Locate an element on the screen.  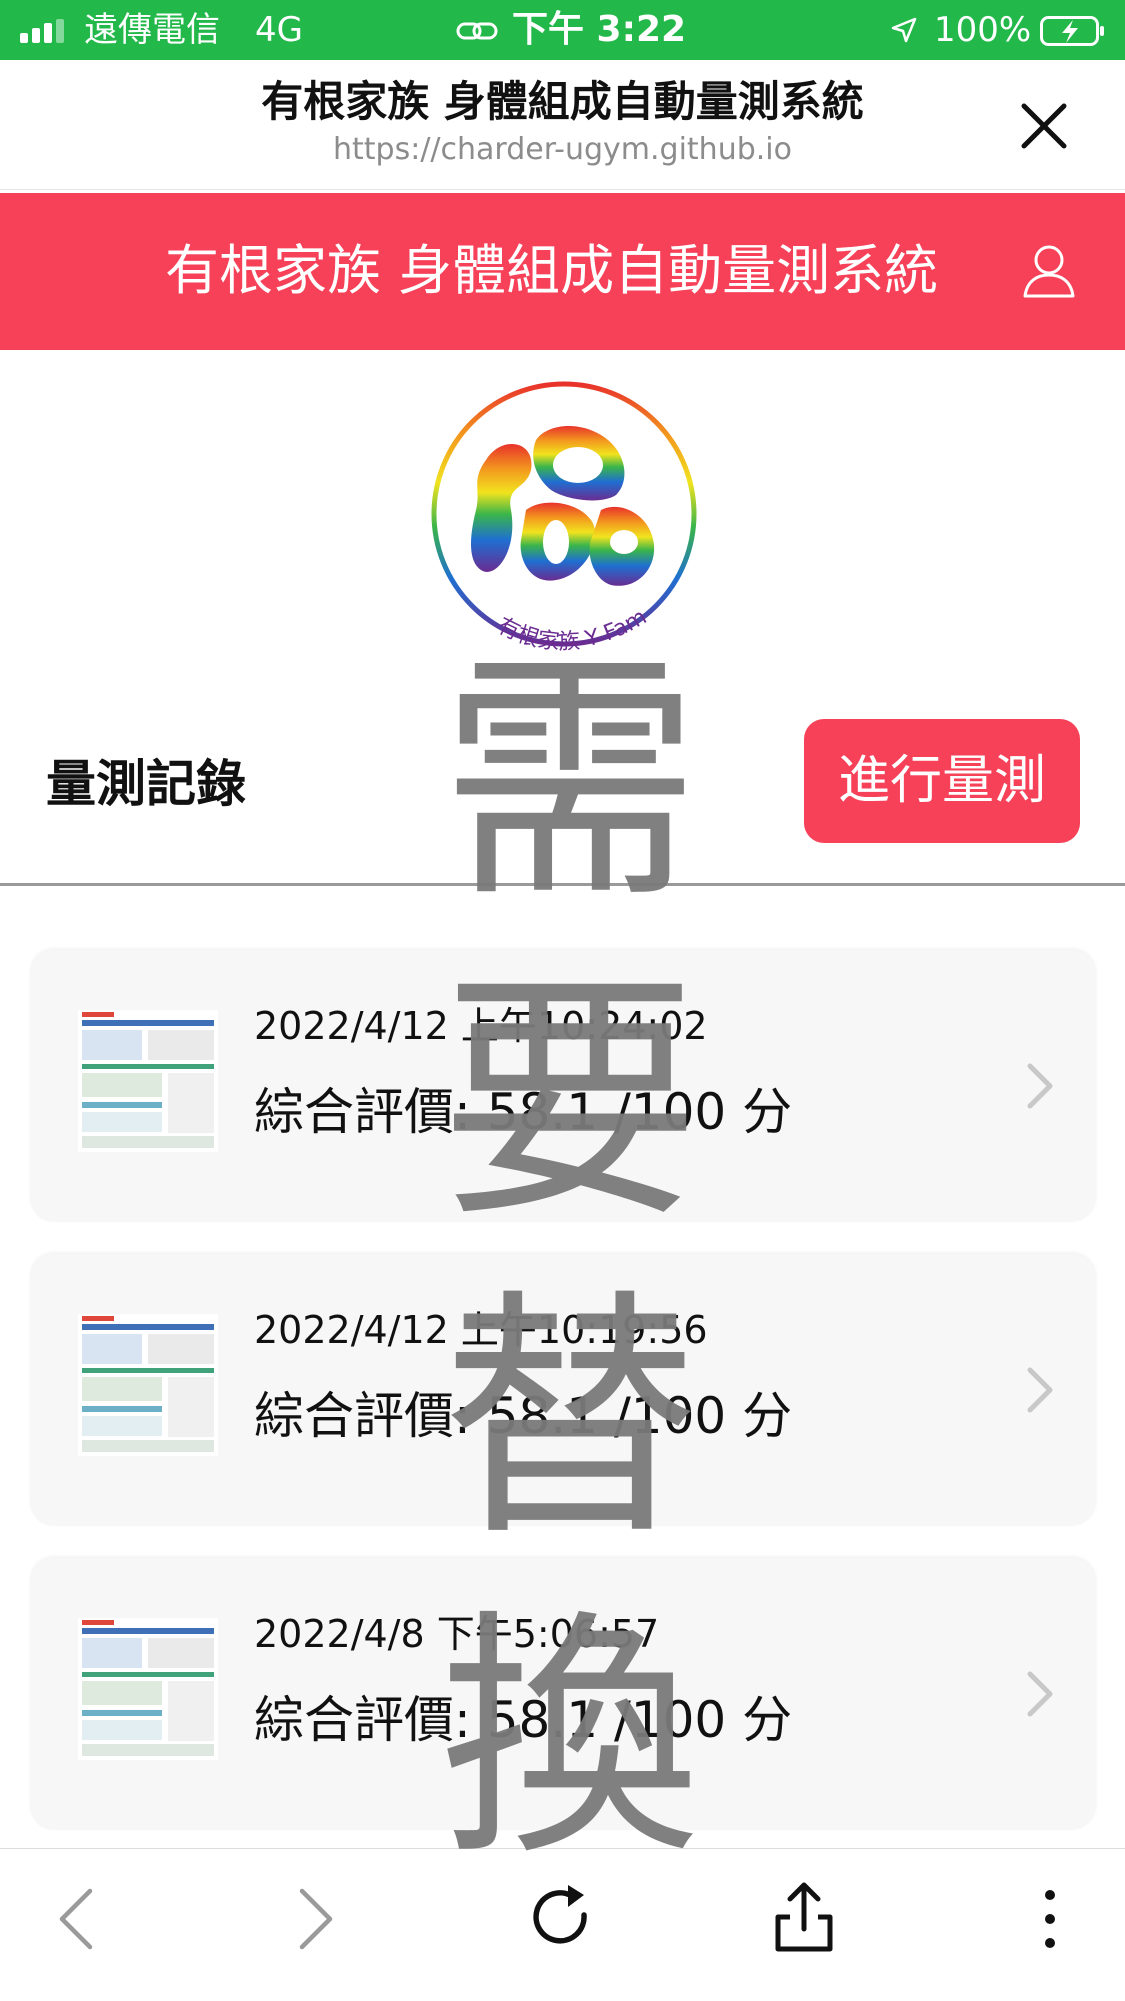
close-icon is located at coordinates (1044, 126).